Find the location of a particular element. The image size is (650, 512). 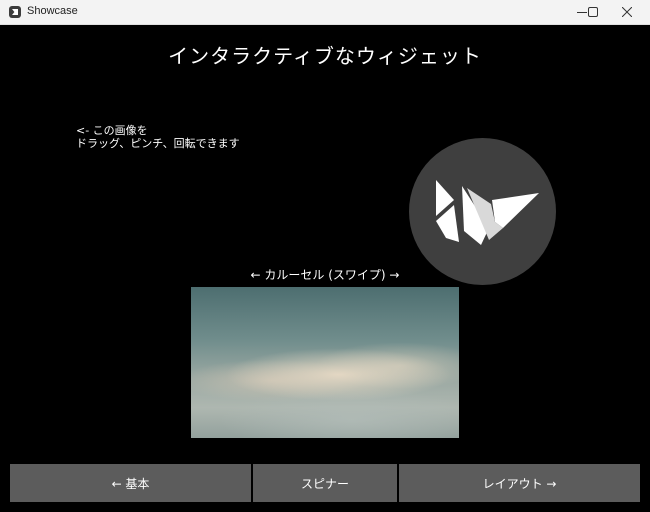

close-icon is located at coordinates (627, 12).